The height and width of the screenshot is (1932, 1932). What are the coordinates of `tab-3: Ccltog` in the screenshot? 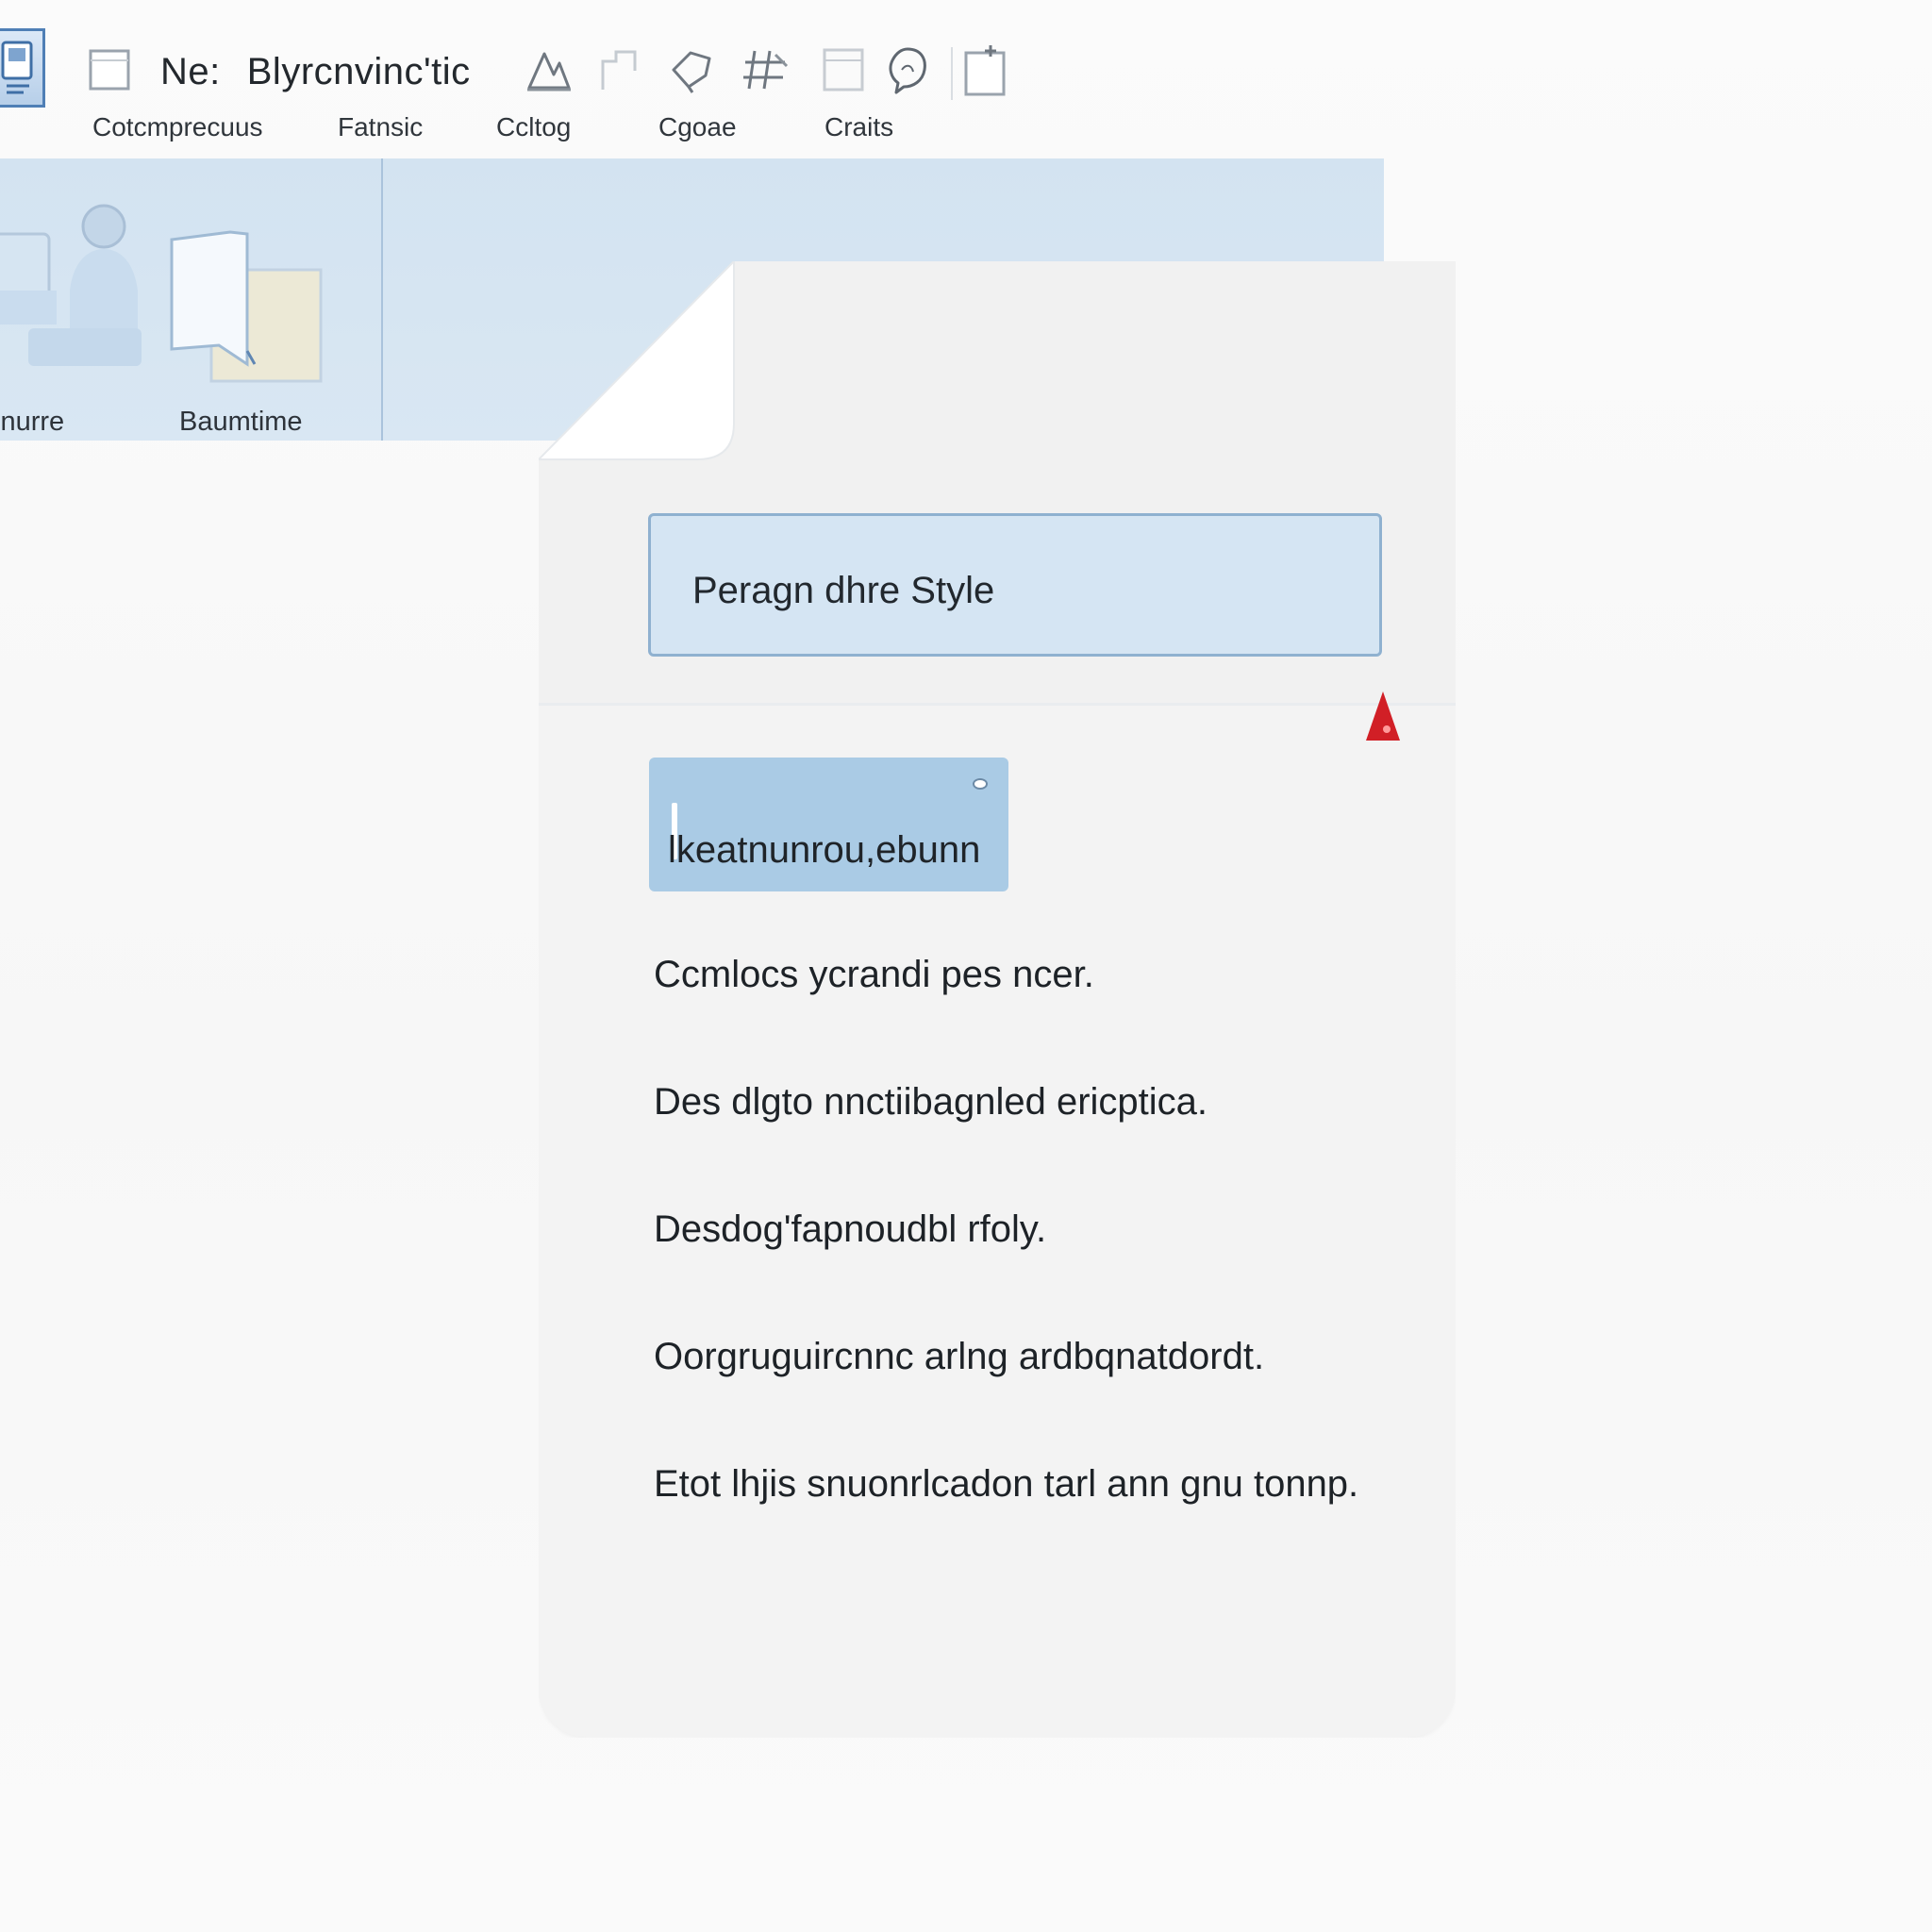 It's located at (534, 127).